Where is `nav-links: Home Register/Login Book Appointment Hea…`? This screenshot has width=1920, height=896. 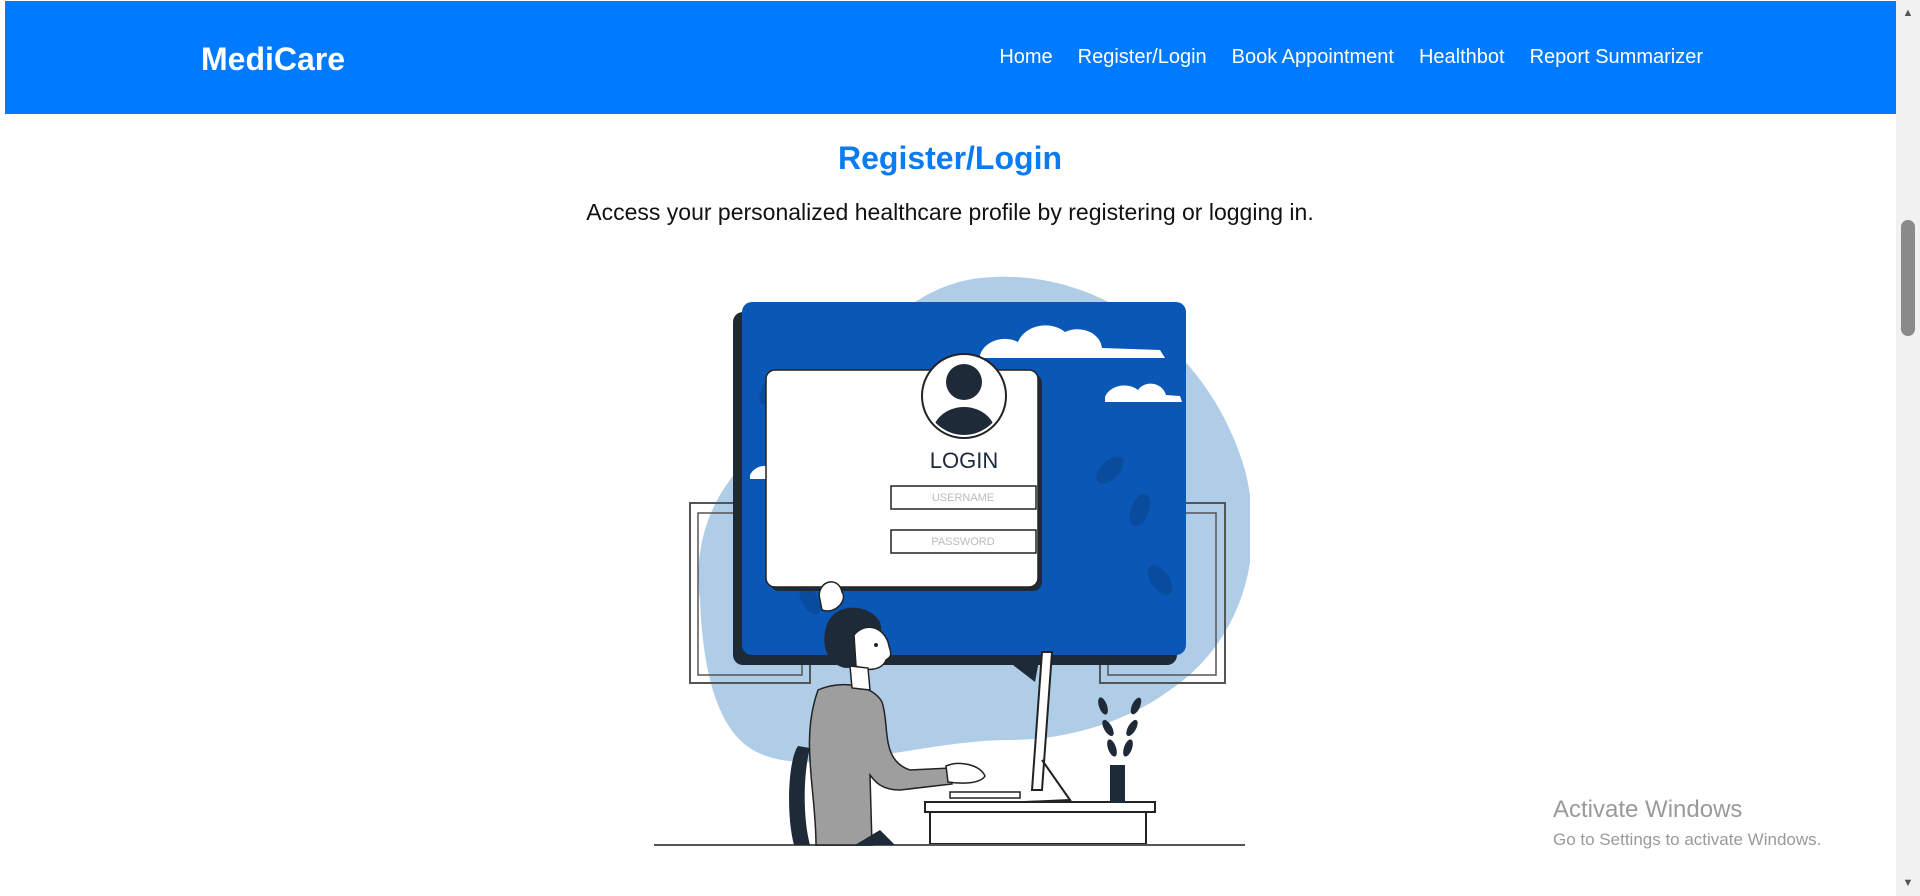 nav-links: Home Register/Login Book Appointment Hea… is located at coordinates (1351, 57).